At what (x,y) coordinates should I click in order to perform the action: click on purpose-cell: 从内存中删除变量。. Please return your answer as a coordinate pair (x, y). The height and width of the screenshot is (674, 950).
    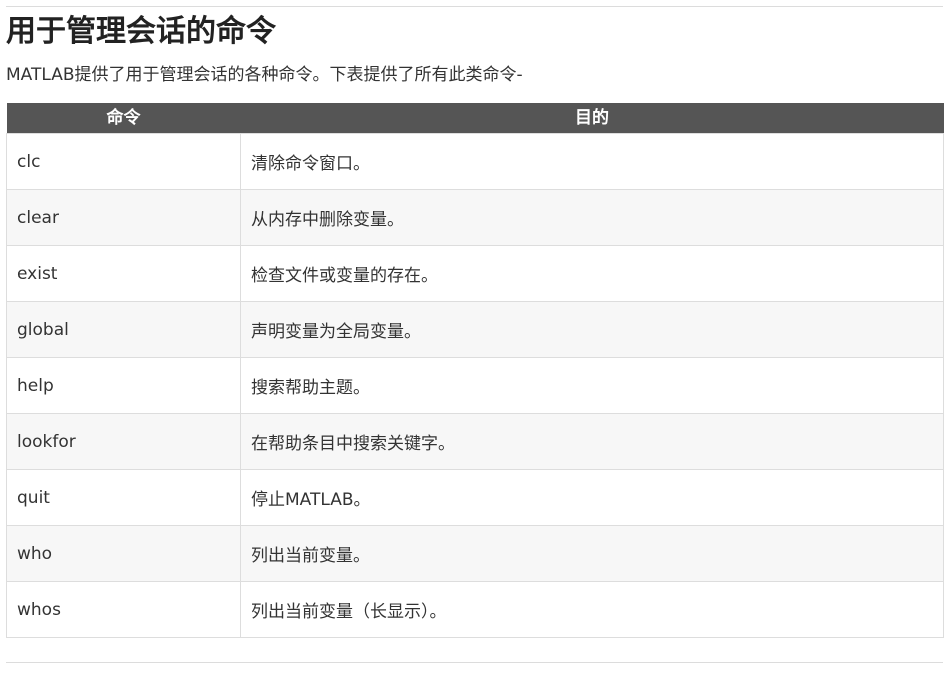
    Looking at the image, I should click on (592, 217).